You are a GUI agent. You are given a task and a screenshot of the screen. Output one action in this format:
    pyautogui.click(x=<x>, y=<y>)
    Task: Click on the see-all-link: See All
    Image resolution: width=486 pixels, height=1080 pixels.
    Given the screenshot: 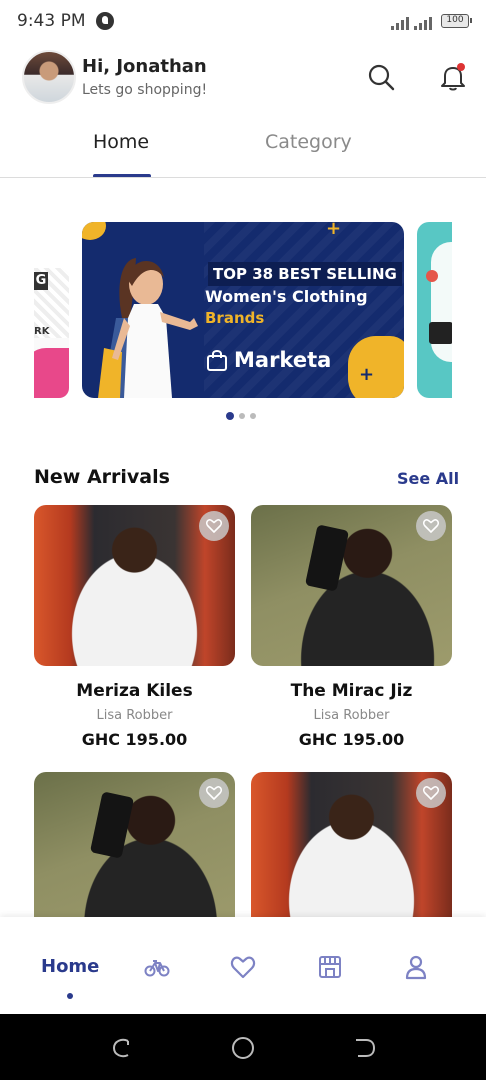 What is the action you would take?
    pyautogui.click(x=428, y=478)
    